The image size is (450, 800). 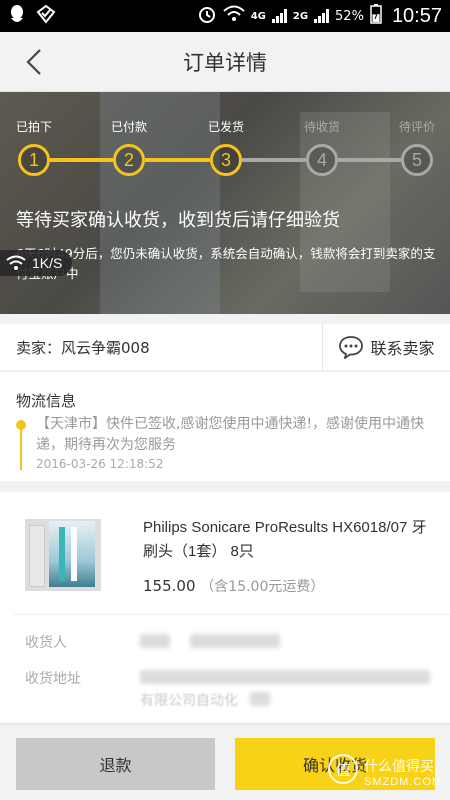 What do you see at coordinates (399, 767) in the screenshot?
I see `watermark-text: 什么值得买` at bounding box center [399, 767].